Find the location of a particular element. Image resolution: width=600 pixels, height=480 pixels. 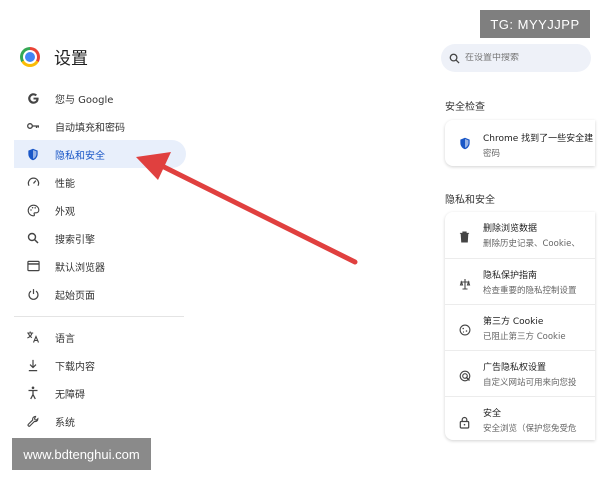

page-title: 设置 is located at coordinates (71, 59).